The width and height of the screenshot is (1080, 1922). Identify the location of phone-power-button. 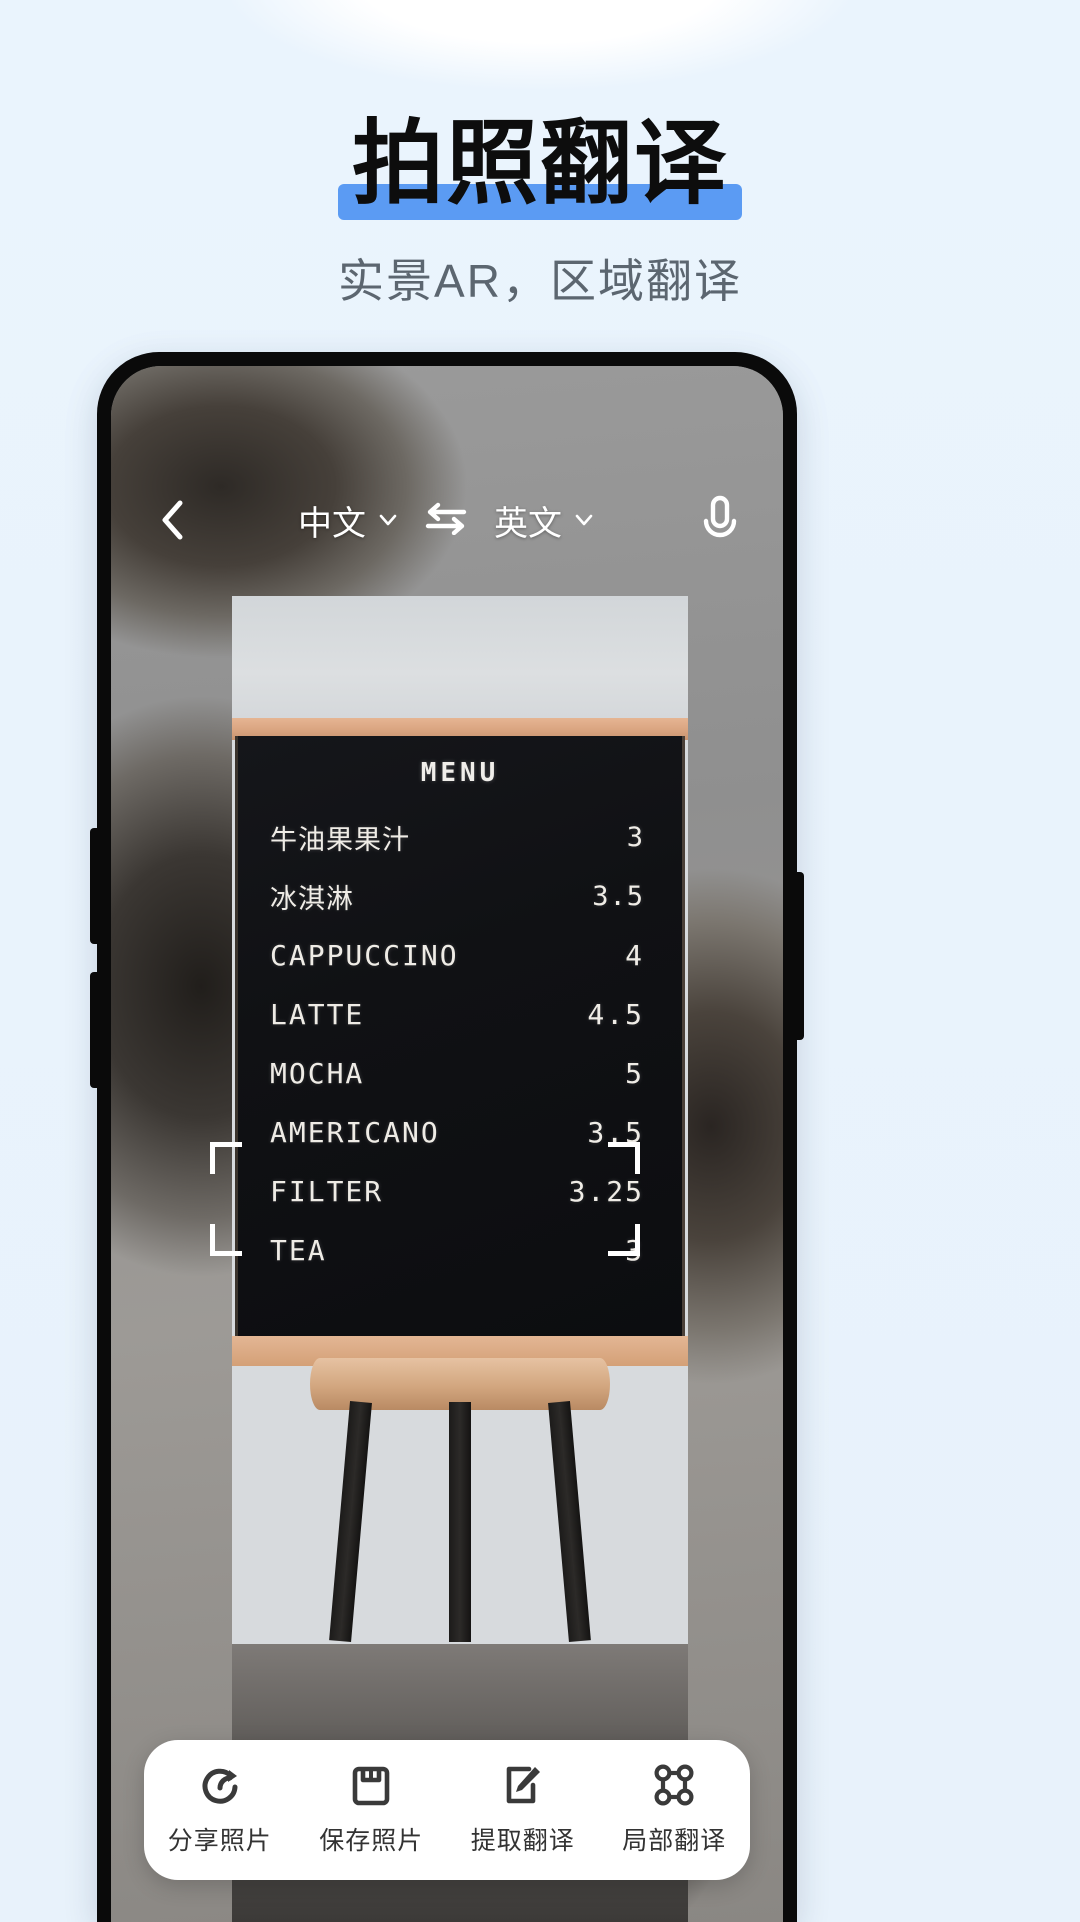
(799, 956).